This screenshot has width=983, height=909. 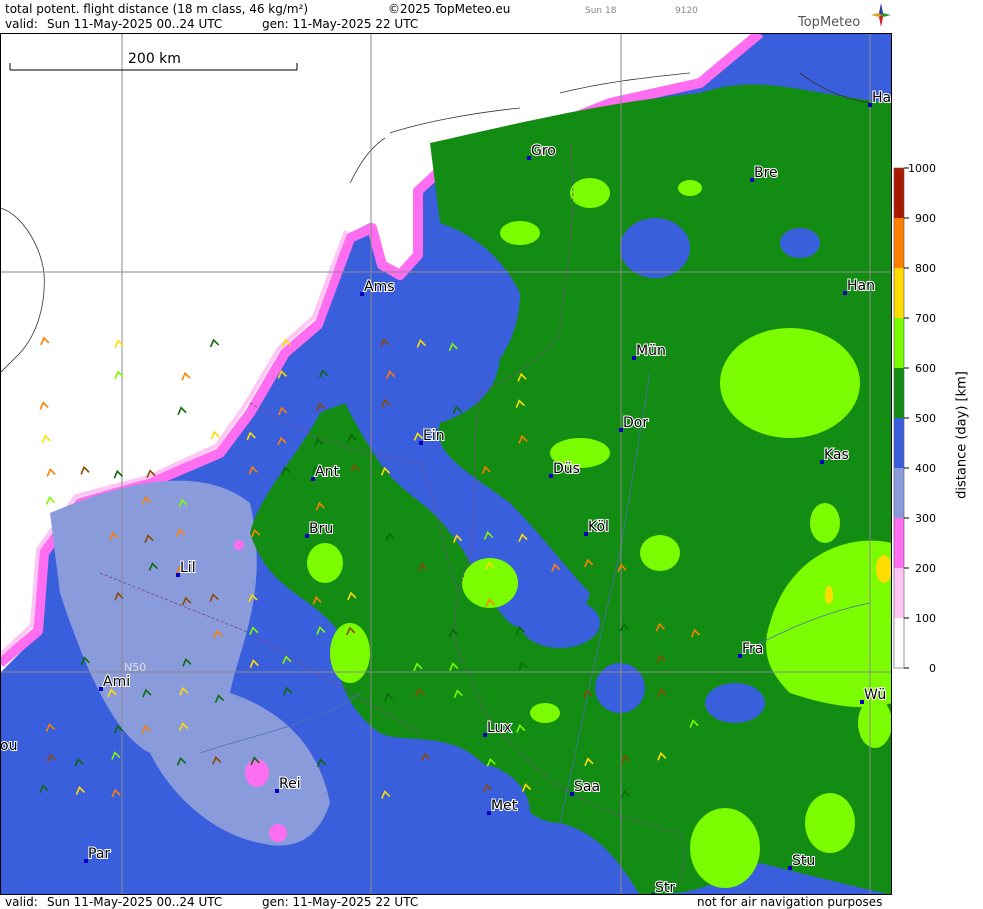 I want to click on legend: 10009008007006005004003002001000, so click(x=914, y=418).